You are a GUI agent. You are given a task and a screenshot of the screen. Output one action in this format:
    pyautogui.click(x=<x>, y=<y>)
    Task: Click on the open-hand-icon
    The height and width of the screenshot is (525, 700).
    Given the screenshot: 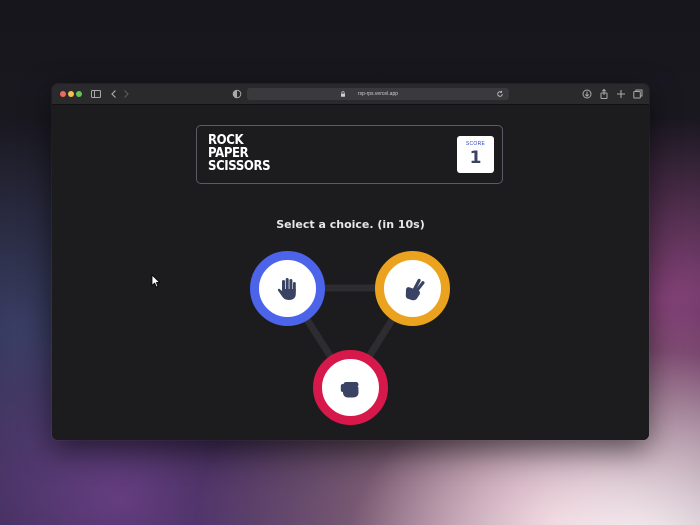 What is the action you would take?
    pyautogui.click(x=286, y=288)
    